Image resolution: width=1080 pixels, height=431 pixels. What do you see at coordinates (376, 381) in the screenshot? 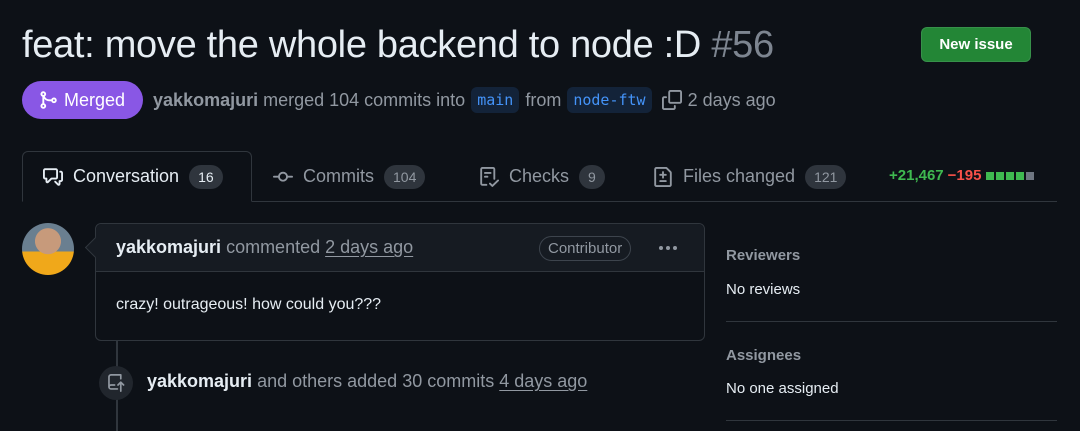
I see `event-text: and others added 30 commits` at bounding box center [376, 381].